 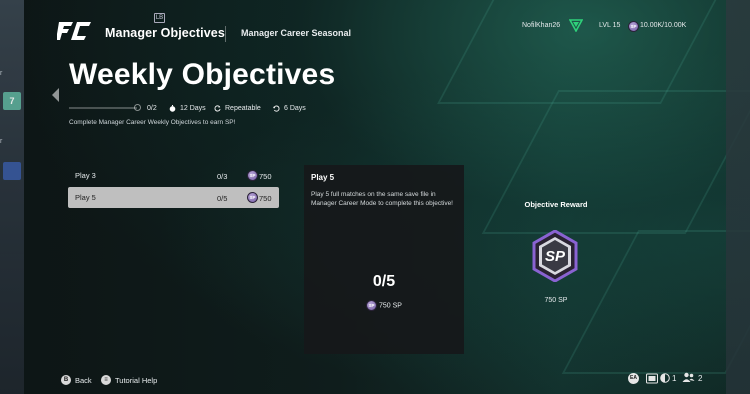 What do you see at coordinates (55, 95) in the screenshot?
I see `previous-arrow-icon` at bounding box center [55, 95].